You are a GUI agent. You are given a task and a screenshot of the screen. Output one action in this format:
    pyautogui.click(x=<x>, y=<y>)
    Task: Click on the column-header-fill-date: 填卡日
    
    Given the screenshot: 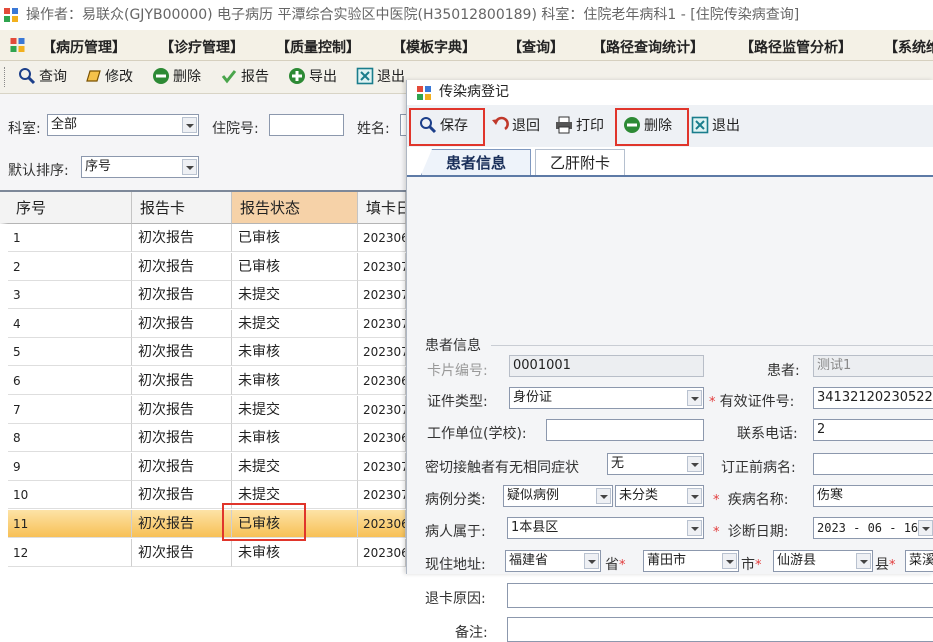 What is the action you would take?
    pyautogui.click(x=382, y=208)
    